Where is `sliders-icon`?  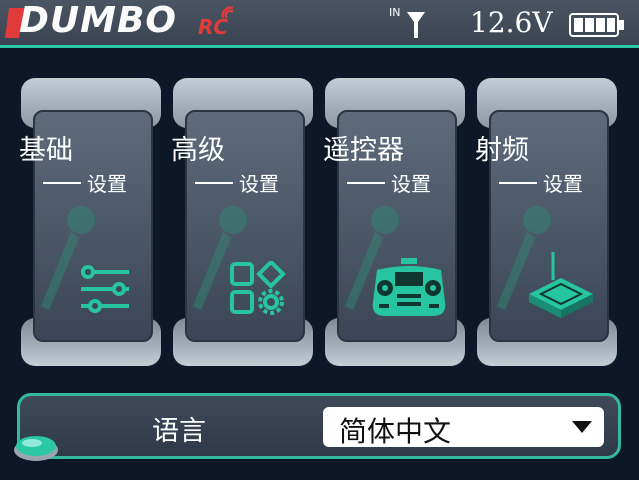 sliders-icon is located at coordinates (105, 289).